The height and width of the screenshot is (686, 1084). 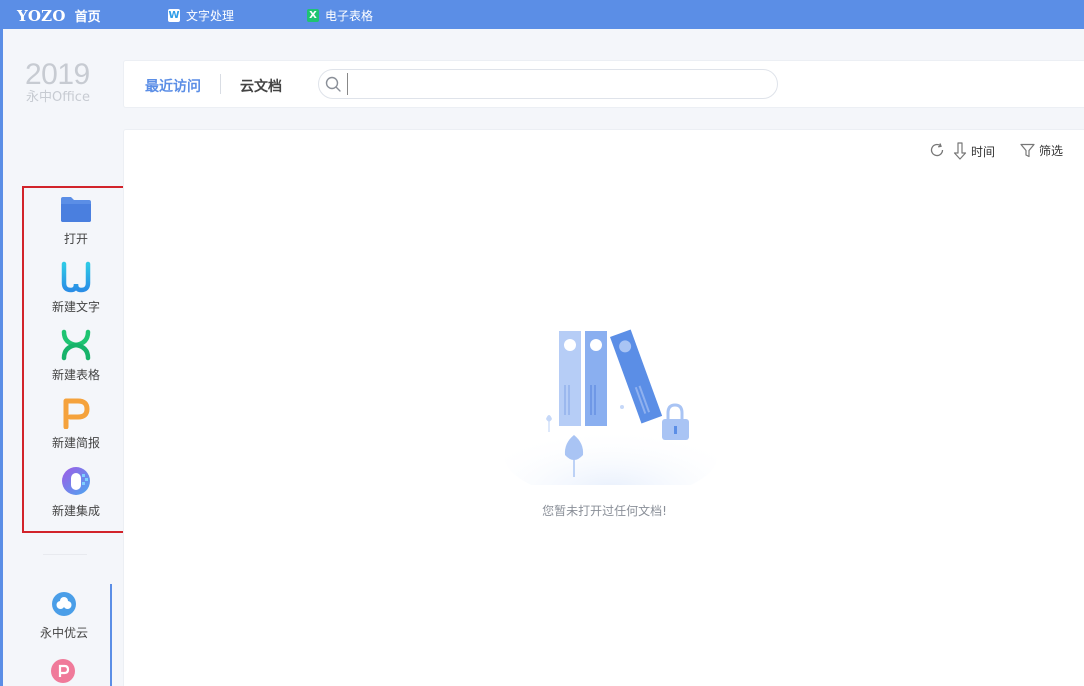 I want to click on sort-down-arrow-icon, so click(x=960, y=151).